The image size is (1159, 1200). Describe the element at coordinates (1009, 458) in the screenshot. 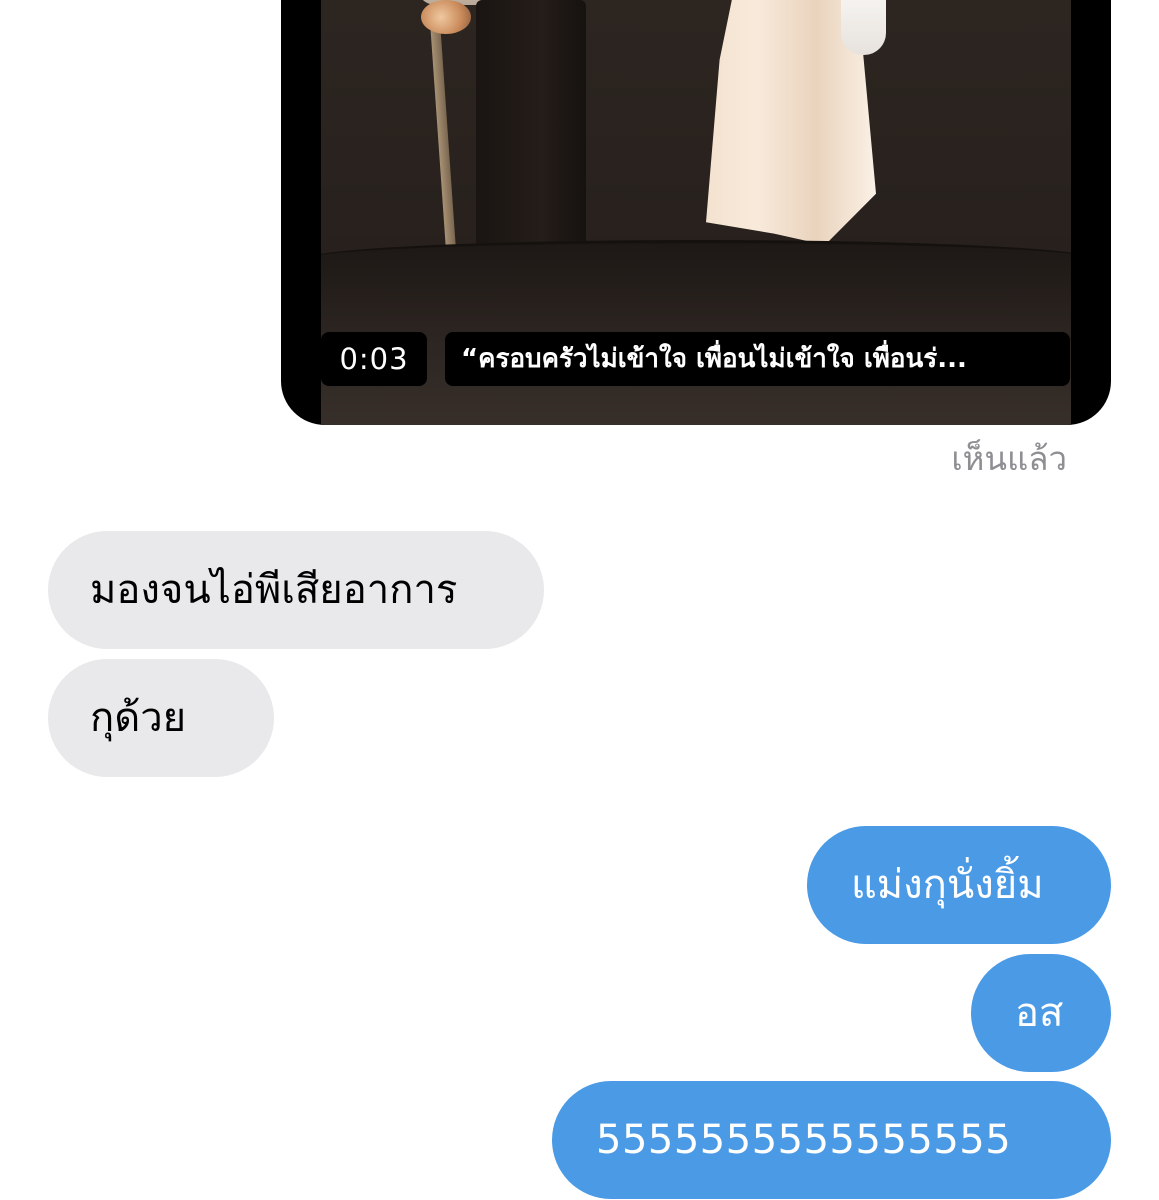

I see `read-receipt: เห็นแล้ว` at that location.